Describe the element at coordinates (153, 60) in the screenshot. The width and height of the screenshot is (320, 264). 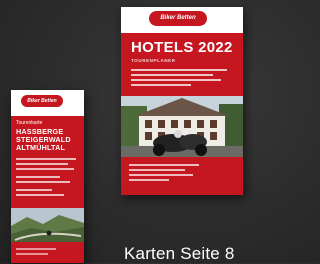
I see `brochure-subtitle: TOURENPLANER` at that location.